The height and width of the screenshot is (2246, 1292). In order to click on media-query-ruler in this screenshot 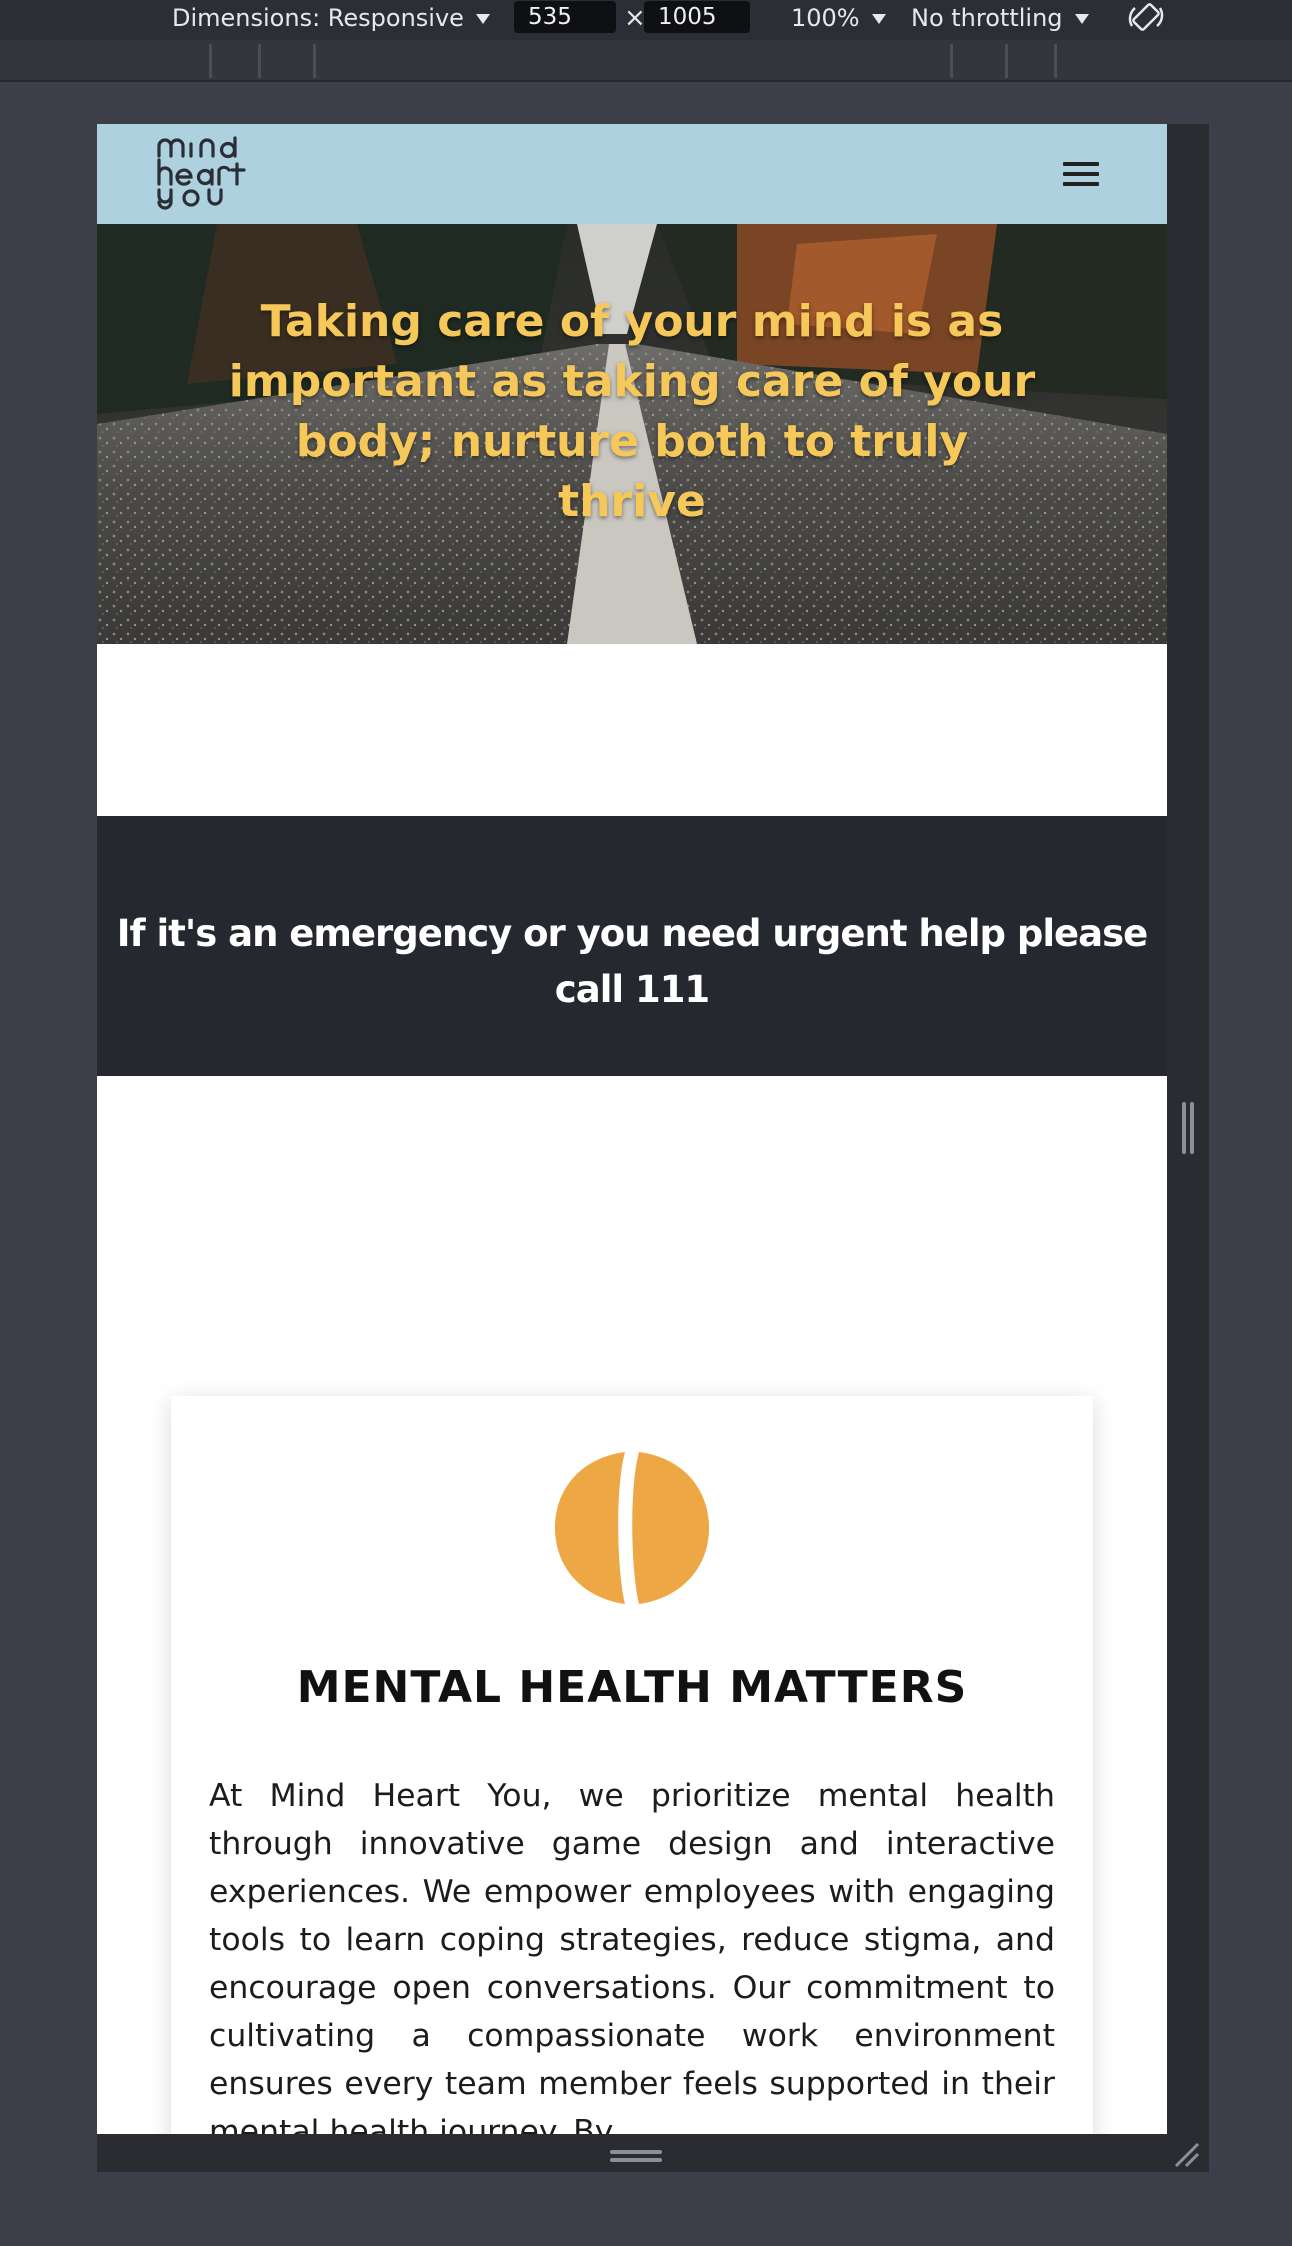, I will do `click(646, 61)`.